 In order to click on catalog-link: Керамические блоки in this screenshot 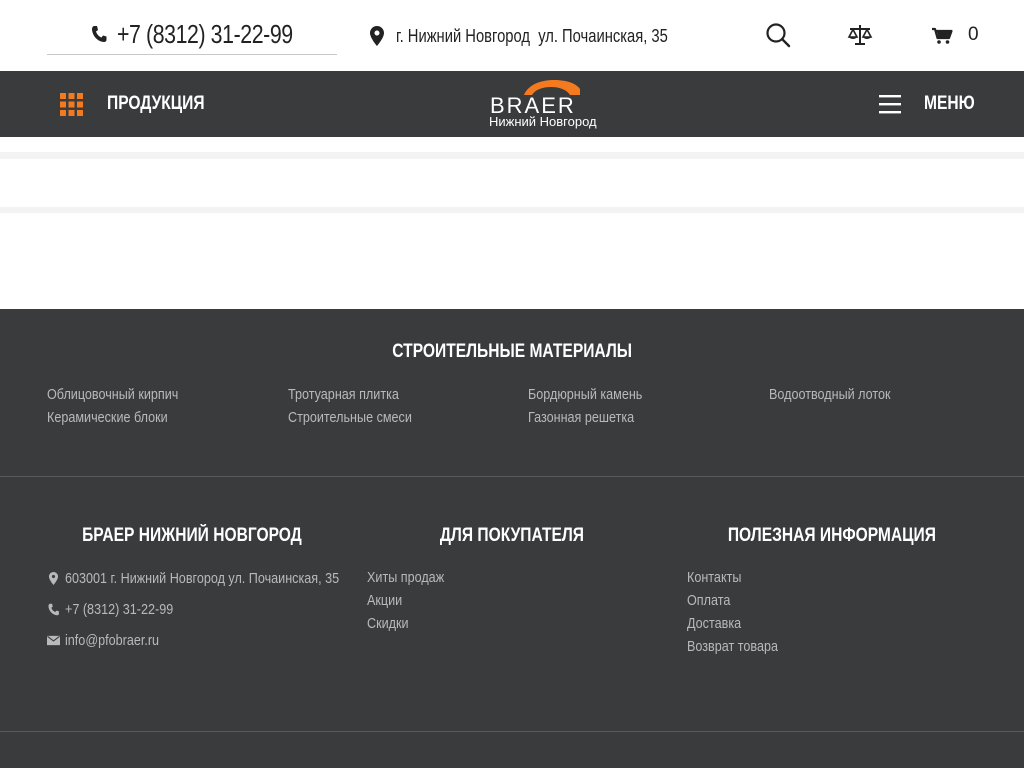, I will do `click(112, 417)`.